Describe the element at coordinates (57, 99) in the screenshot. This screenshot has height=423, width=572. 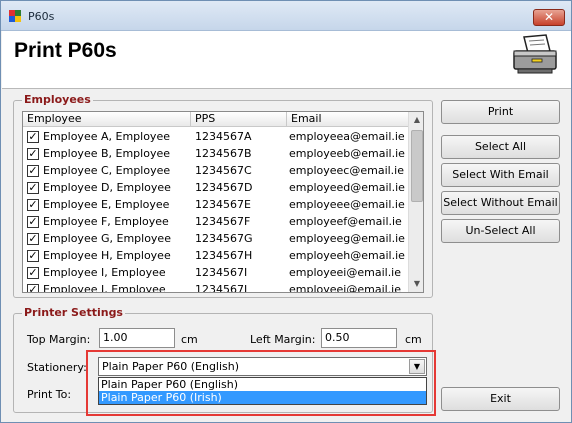
I see `employees-group-label: Employees` at that location.